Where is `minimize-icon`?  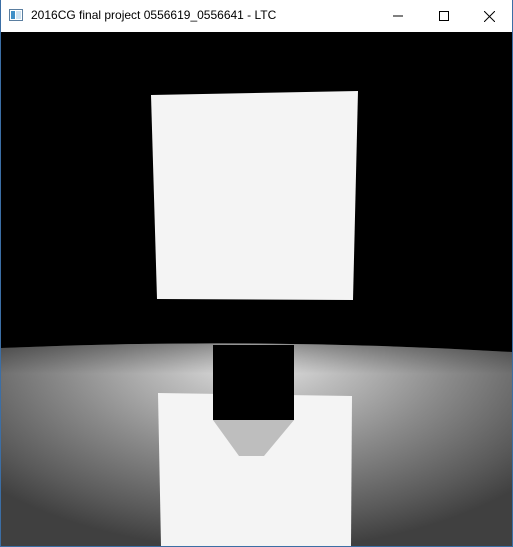 minimize-icon is located at coordinates (398, 16).